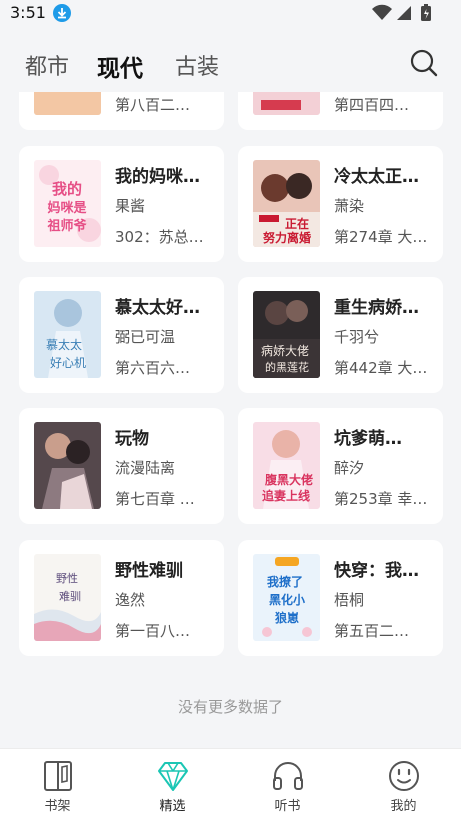  I want to click on system-status-icons, so click(401, 12).